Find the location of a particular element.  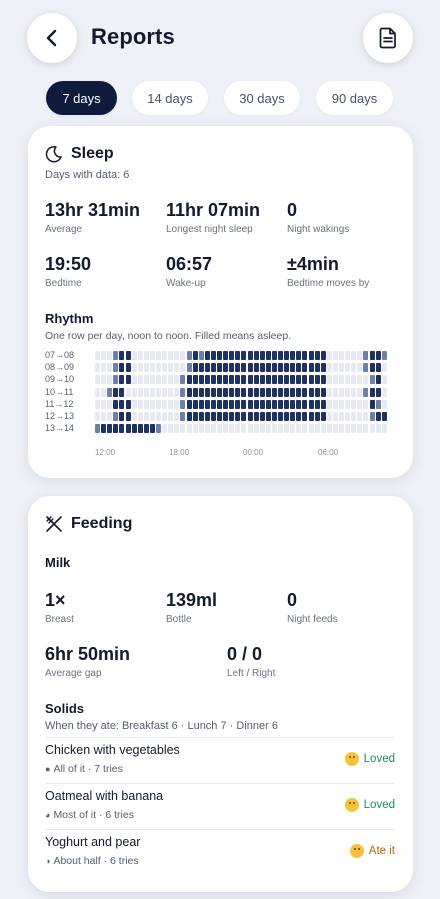

reaction-badge: Ate it is located at coordinates (372, 851).